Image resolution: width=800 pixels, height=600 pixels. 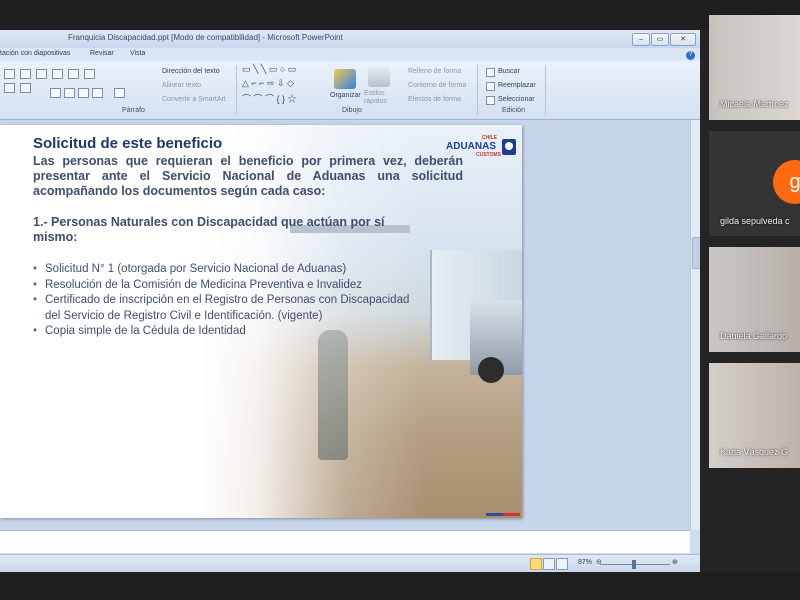 What do you see at coordinates (194, 99) in the screenshot?
I see `convert-smartart-button: Convertir a SmartArt` at bounding box center [194, 99].